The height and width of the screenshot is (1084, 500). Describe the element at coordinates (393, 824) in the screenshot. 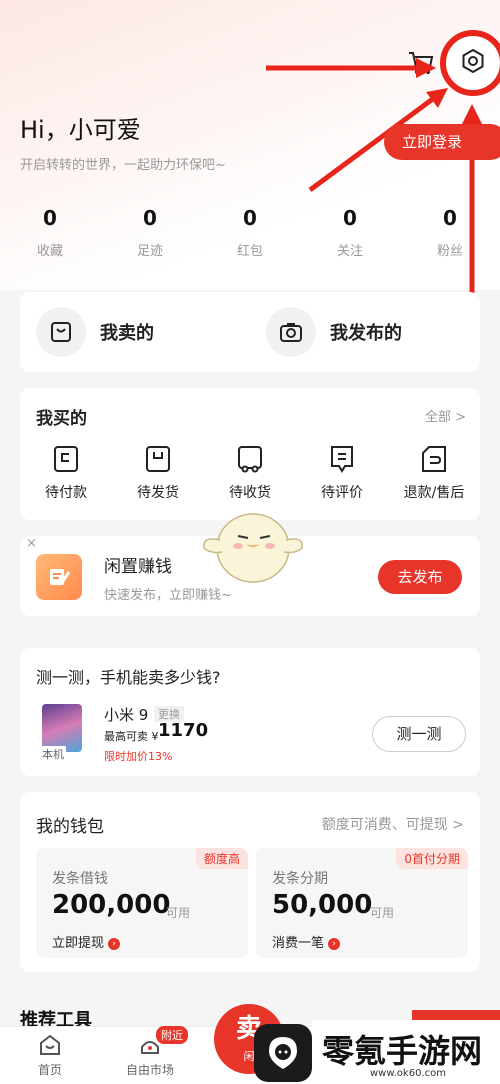

I see `wallet-subtitle: 额度可消费、可提现 >` at that location.